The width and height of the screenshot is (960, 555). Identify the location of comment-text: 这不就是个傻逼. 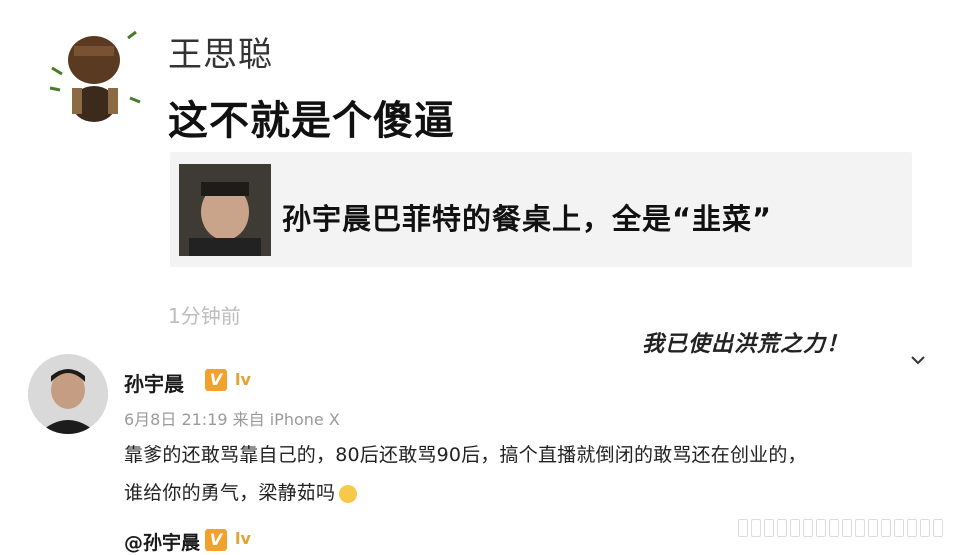
(311, 121).